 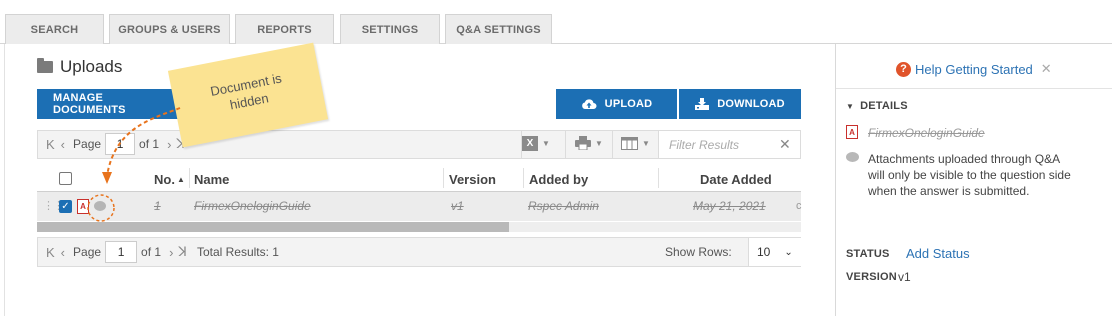 I want to click on row-name: FirmexOneloginGuide, so click(x=252, y=206).